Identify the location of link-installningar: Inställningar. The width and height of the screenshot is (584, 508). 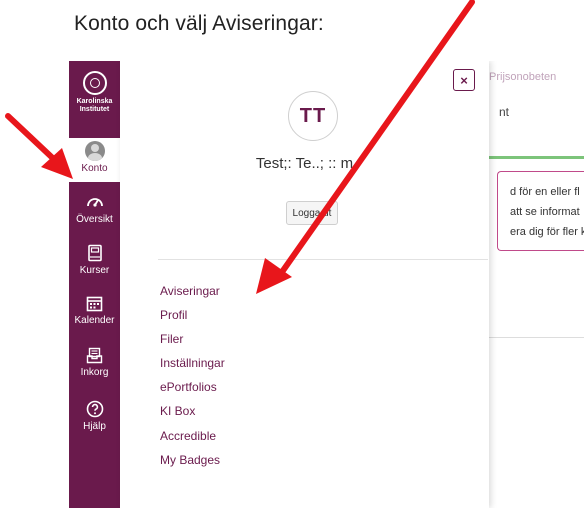
(192, 365).